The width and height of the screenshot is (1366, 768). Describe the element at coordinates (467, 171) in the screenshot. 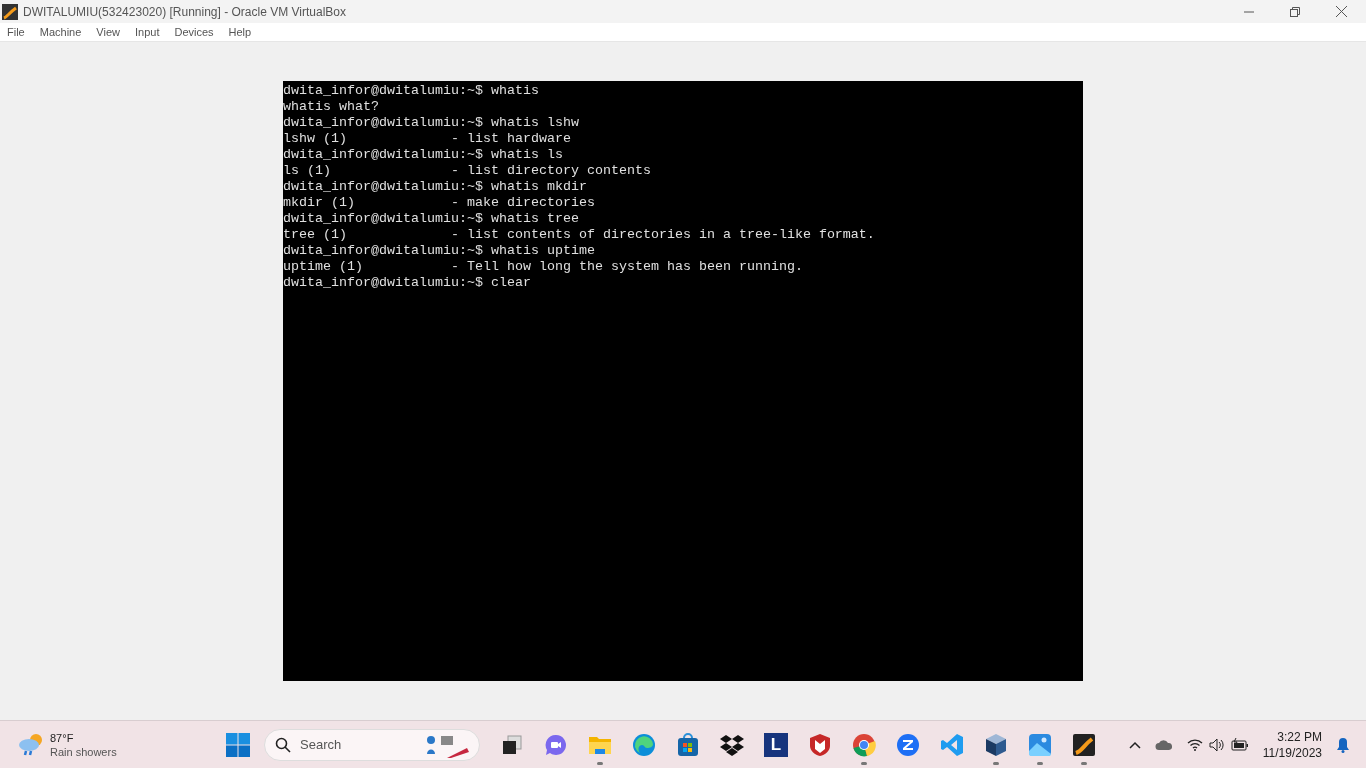

I see `terminal-line: ls (1) - list directory contents` at that location.